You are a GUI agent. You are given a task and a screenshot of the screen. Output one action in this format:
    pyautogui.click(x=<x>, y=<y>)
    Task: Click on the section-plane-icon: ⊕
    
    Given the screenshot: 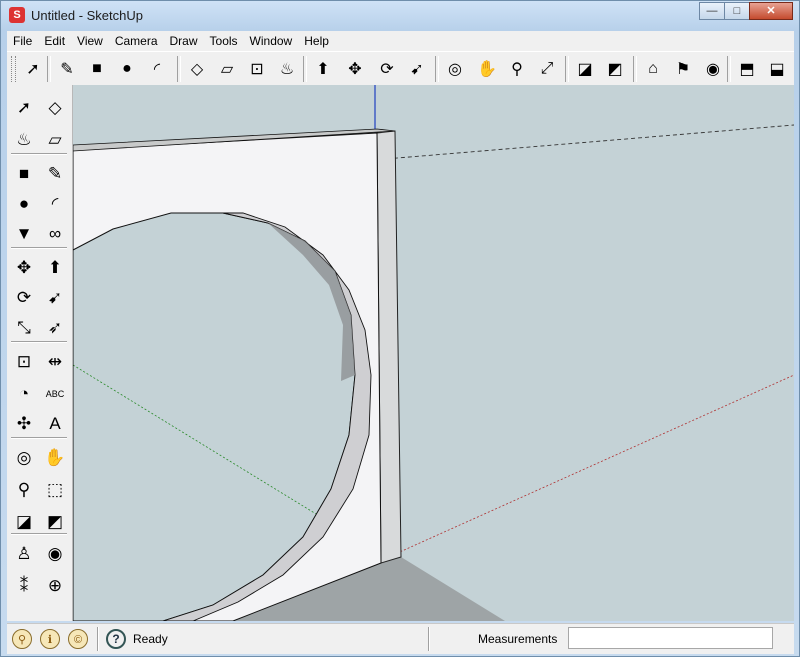 What is the action you would take?
    pyautogui.click(x=55, y=586)
    